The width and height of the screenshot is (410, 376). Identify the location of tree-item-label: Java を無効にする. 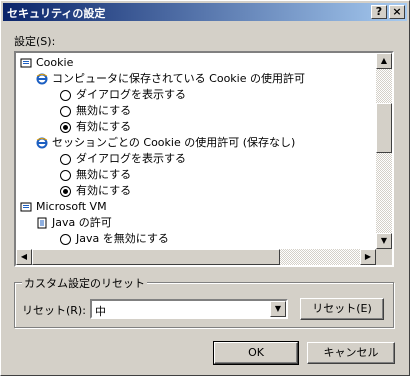
(122, 238).